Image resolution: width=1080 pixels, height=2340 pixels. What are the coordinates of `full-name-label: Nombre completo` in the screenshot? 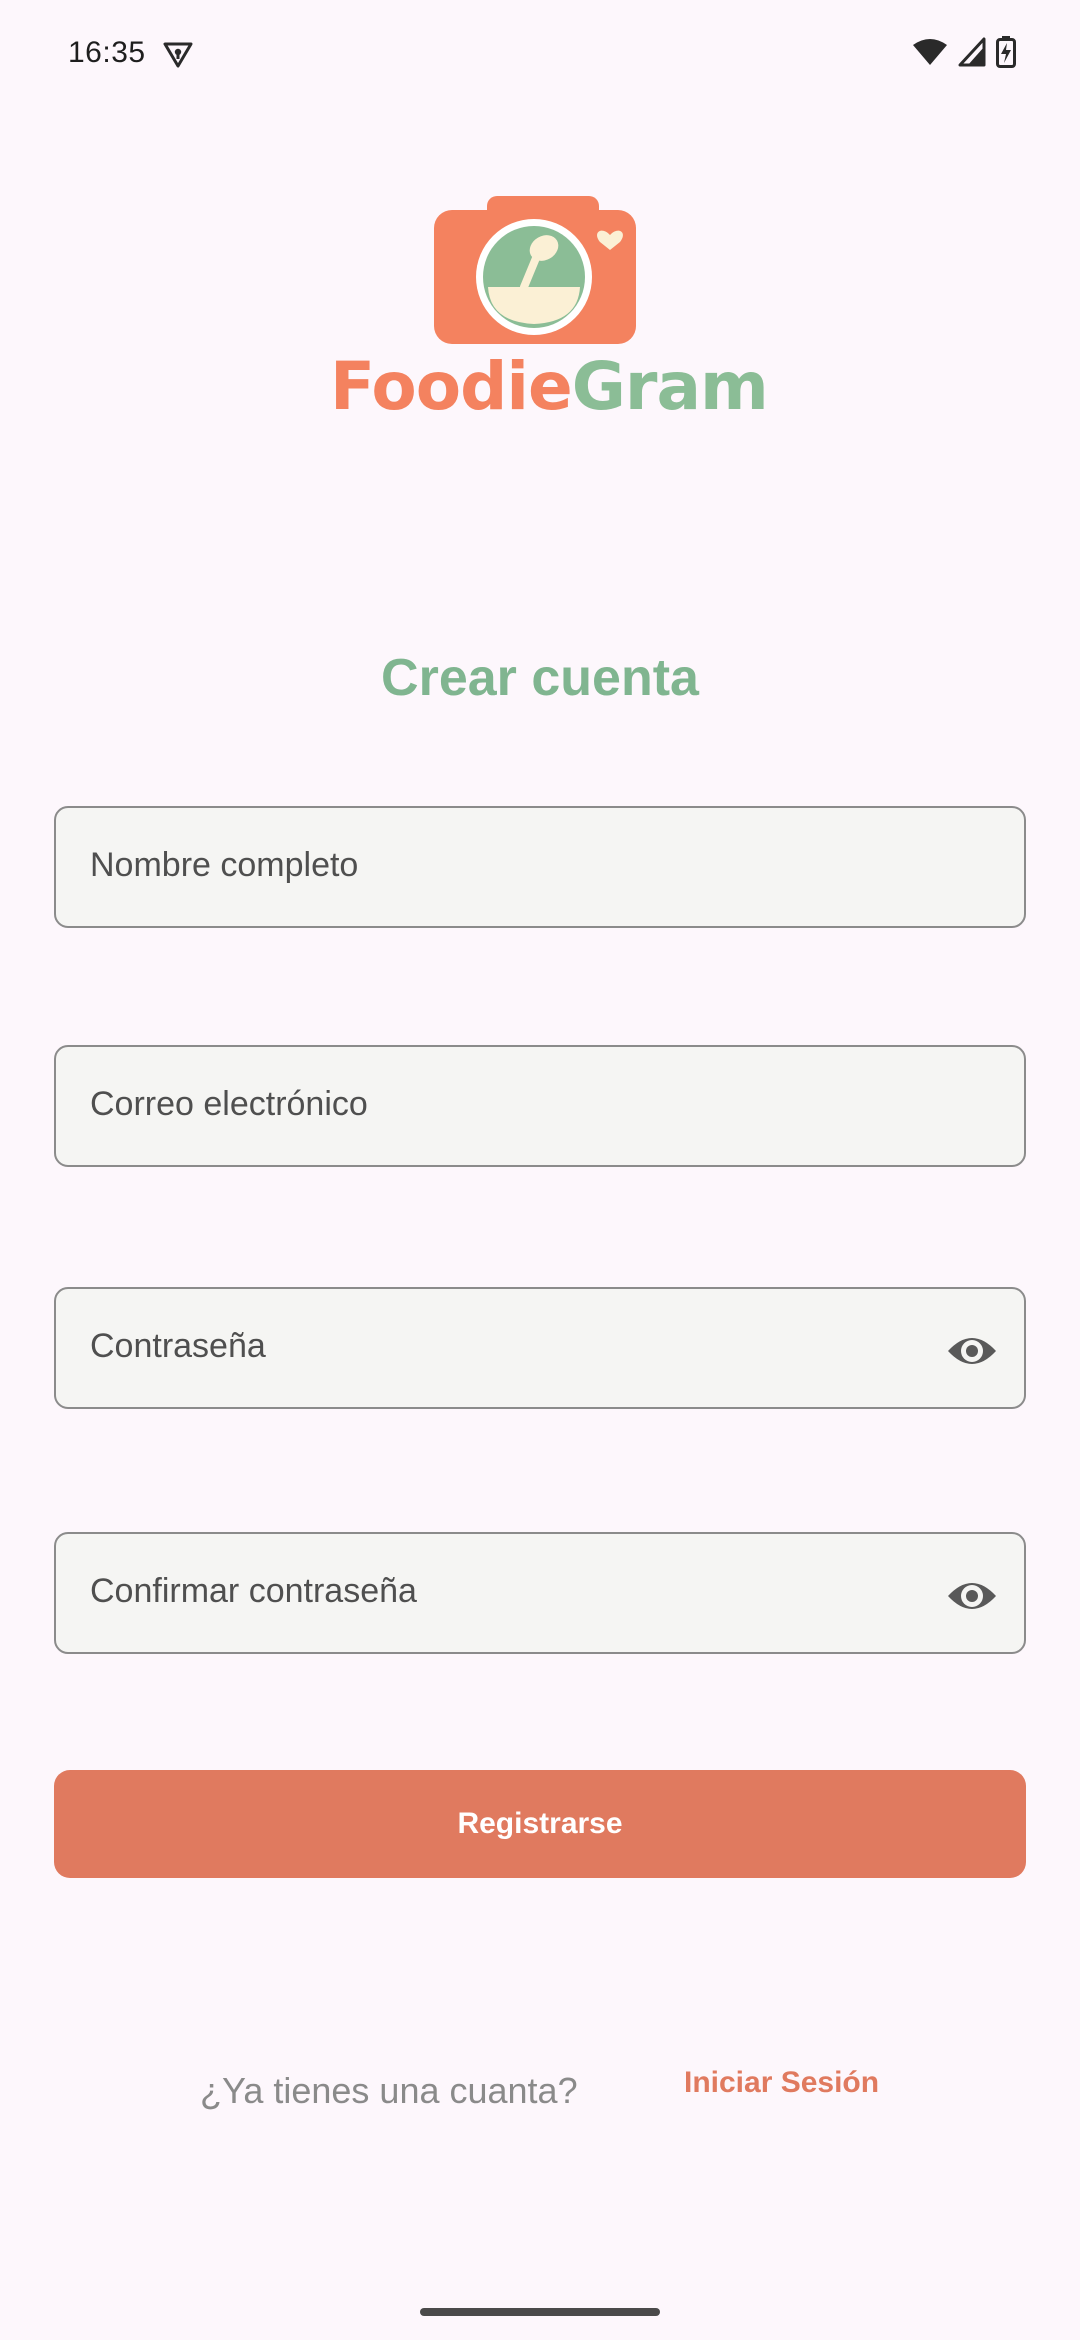 It's located at (224, 865).